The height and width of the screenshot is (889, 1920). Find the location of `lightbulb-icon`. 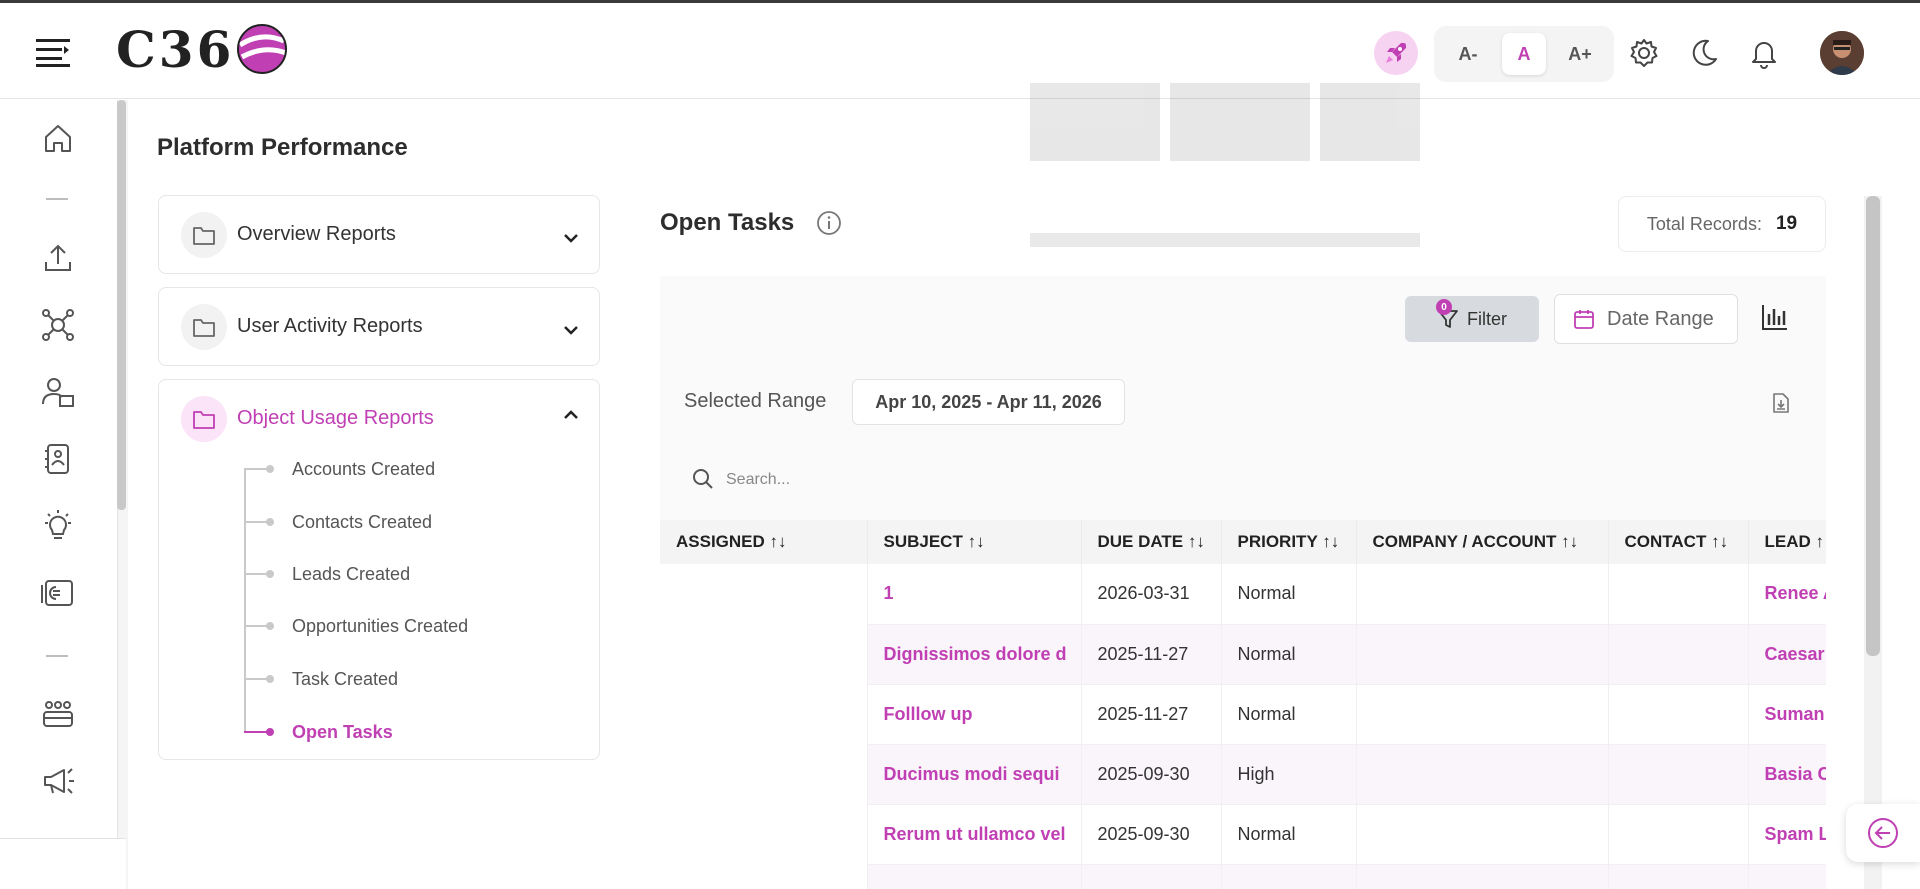

lightbulb-icon is located at coordinates (58, 526).